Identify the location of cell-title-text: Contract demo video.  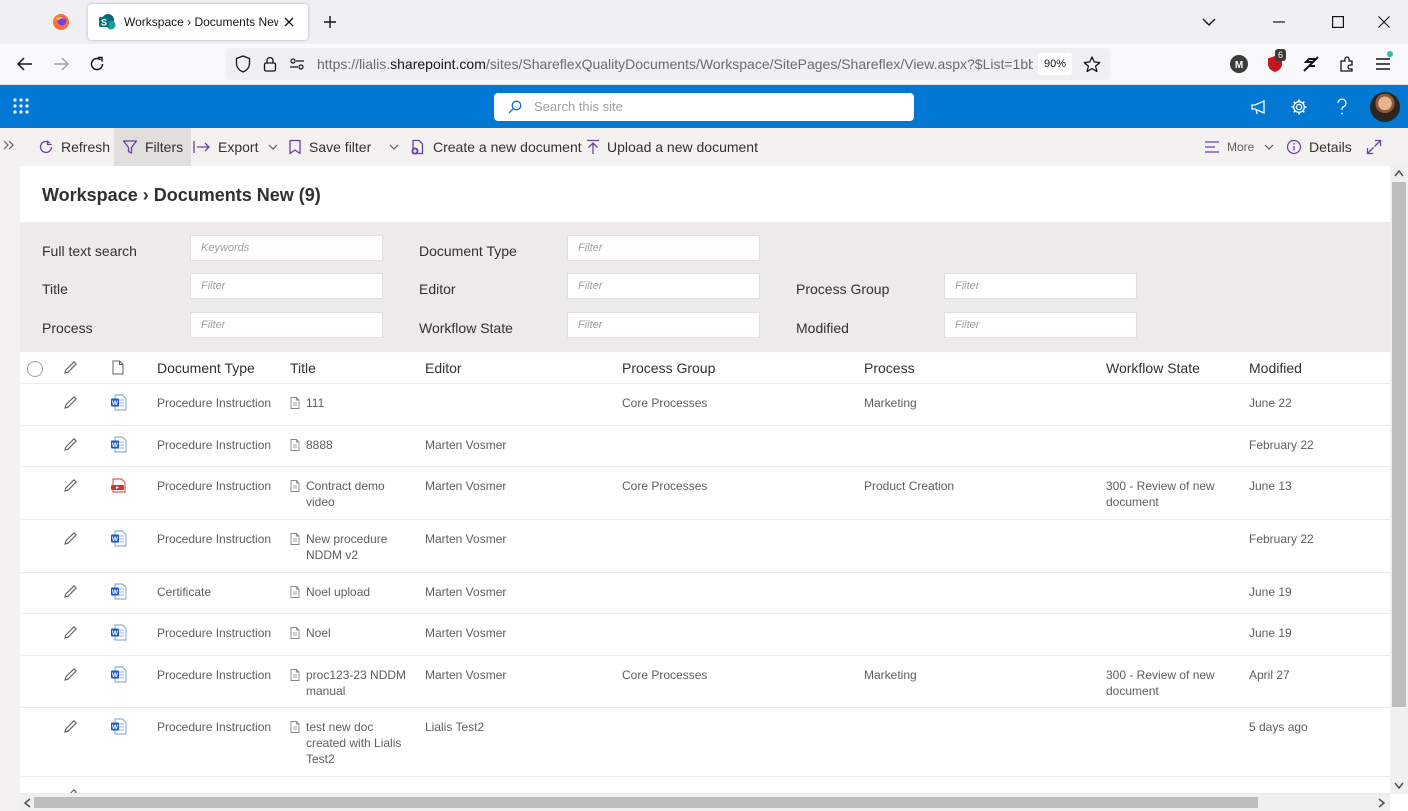
(345, 494).